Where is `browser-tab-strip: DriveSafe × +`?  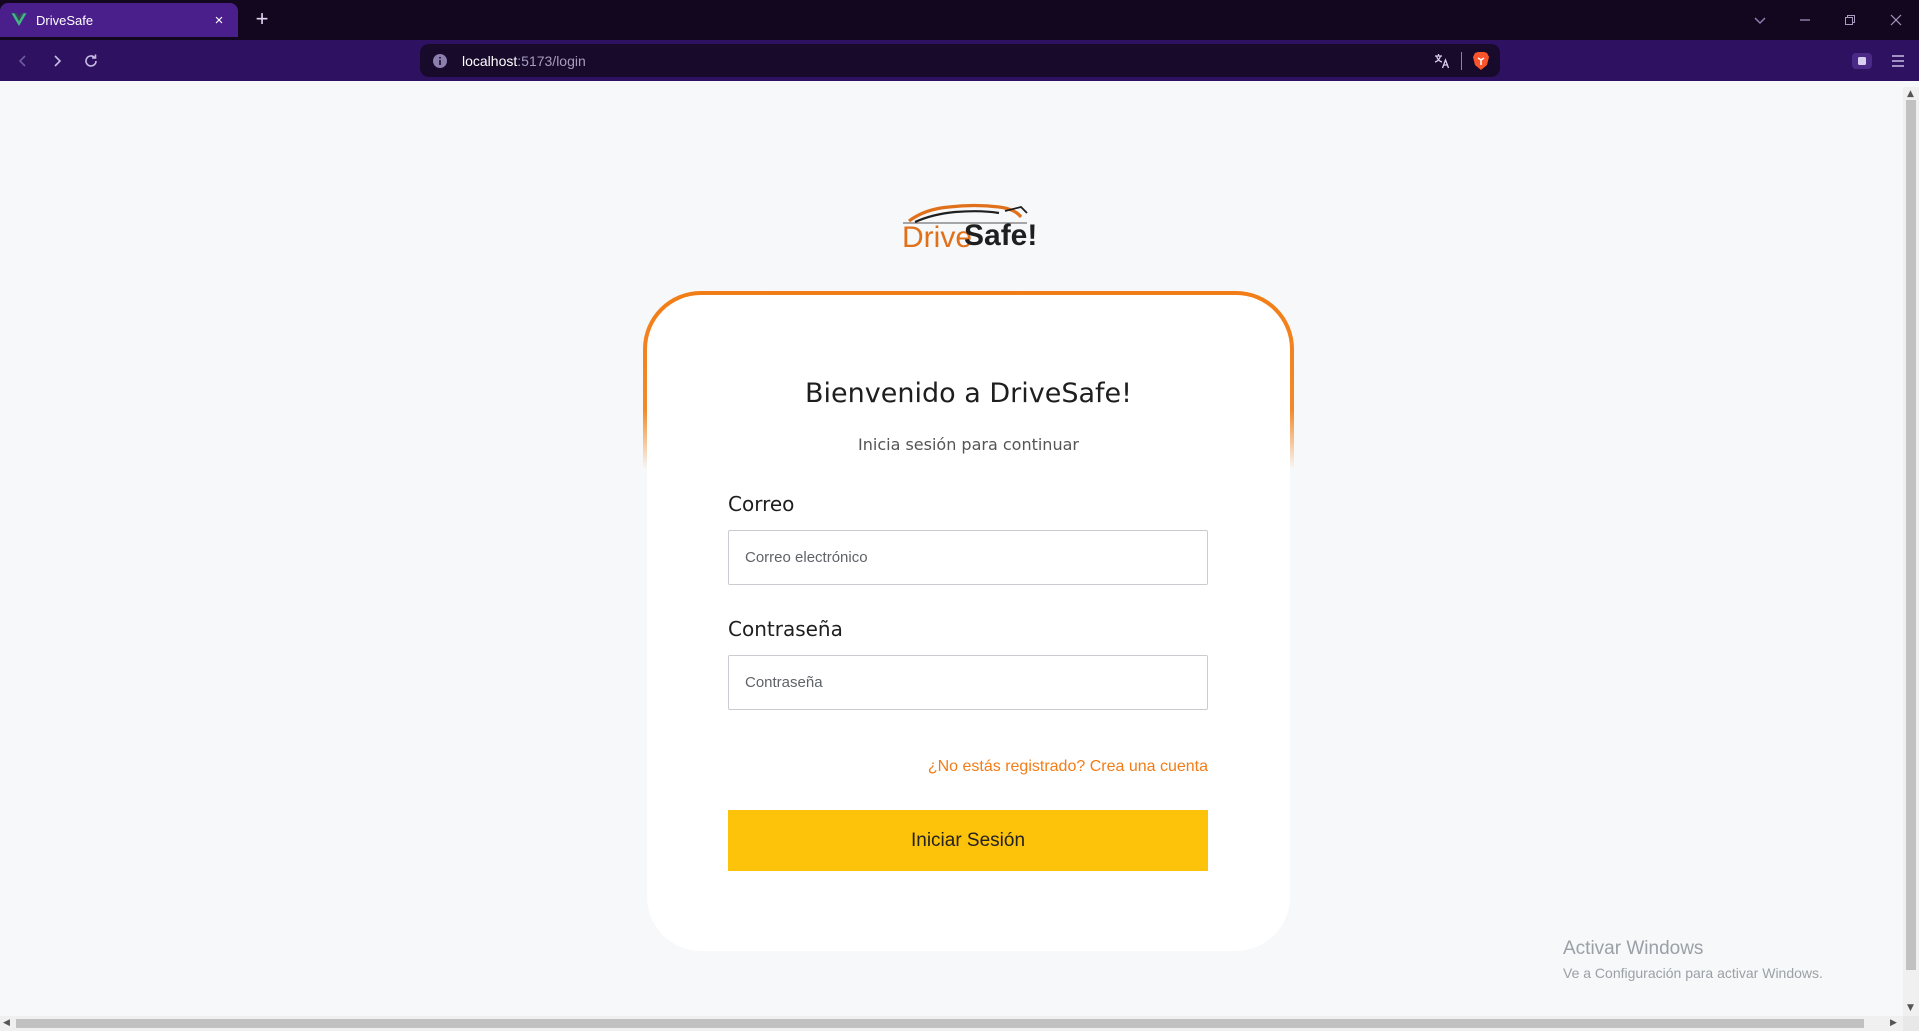 browser-tab-strip: DriveSafe × + is located at coordinates (959, 20).